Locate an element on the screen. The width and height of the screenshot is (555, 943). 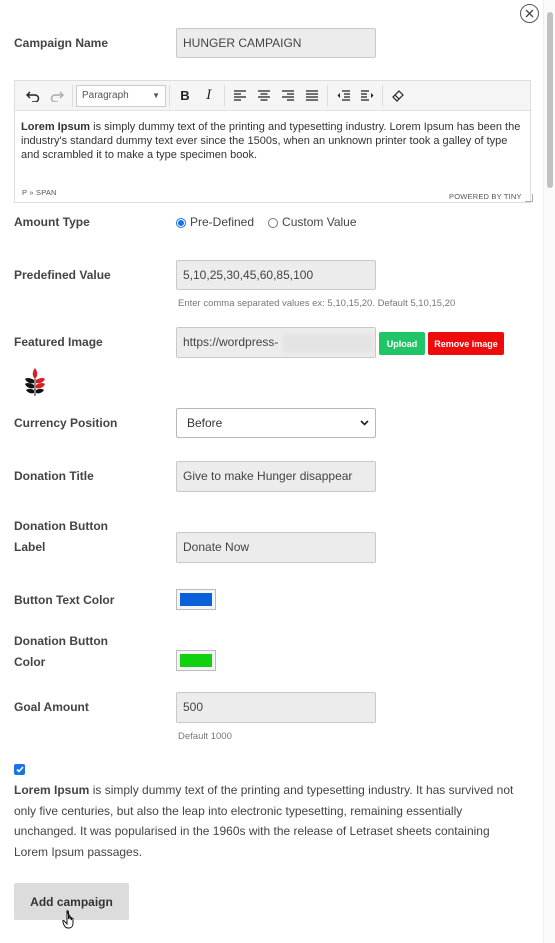
donation-button-color-picker is located at coordinates (196, 660).